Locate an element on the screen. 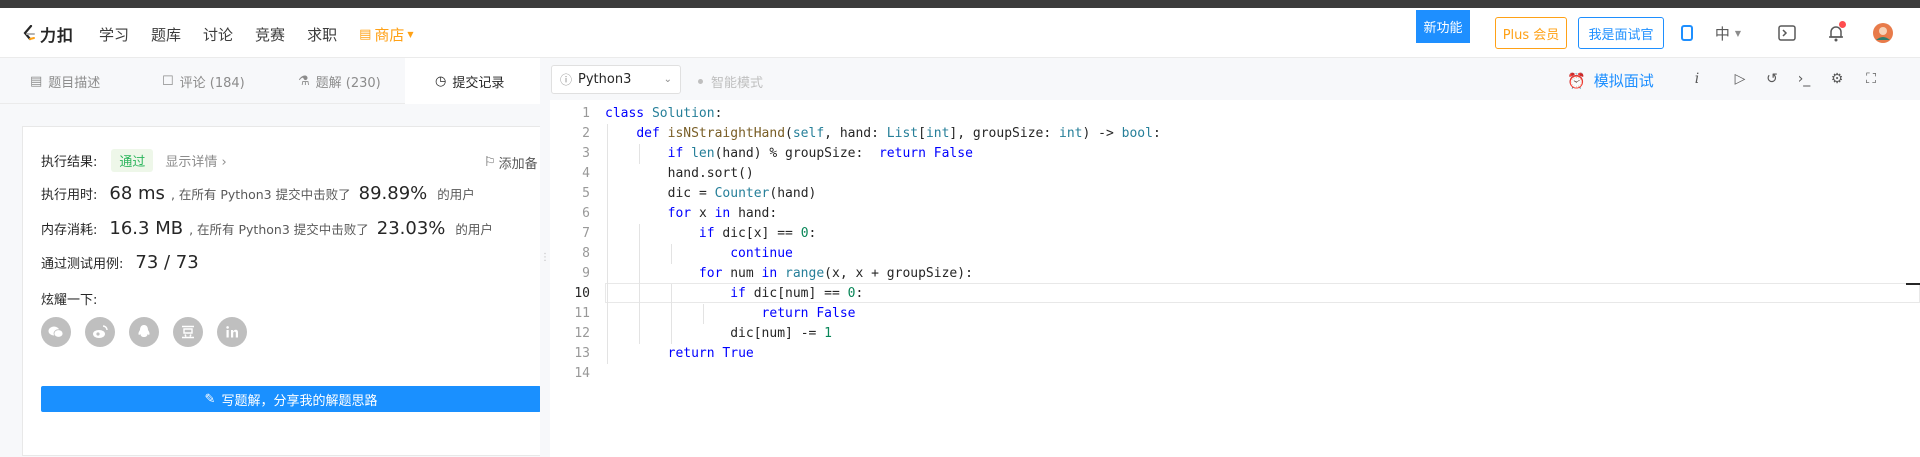  mock-interview-label: 模拟面试 is located at coordinates (1623, 81).